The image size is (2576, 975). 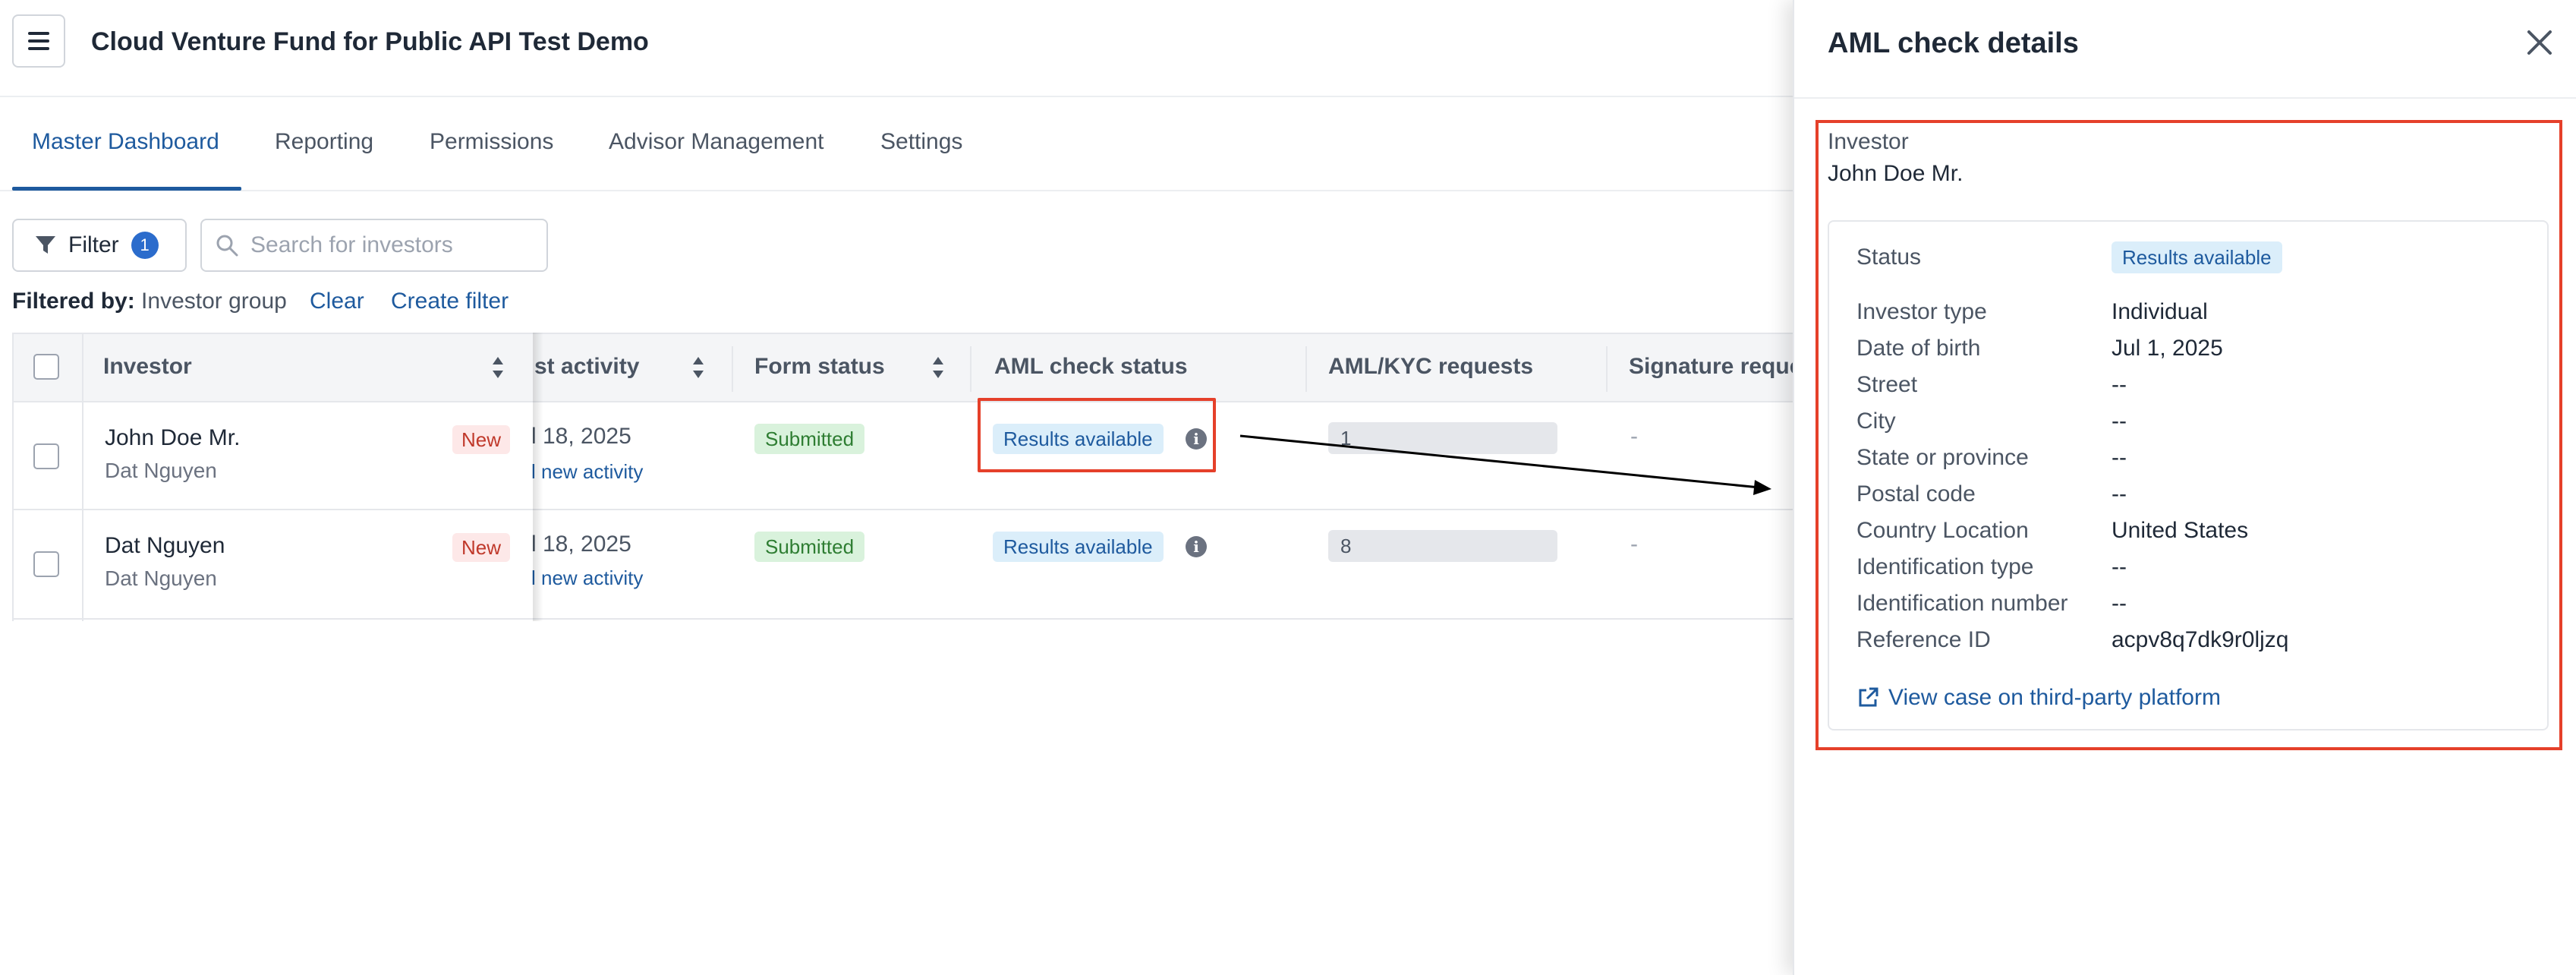 What do you see at coordinates (73, 301) in the screenshot?
I see `filtered-by-label: Filtered by:` at bounding box center [73, 301].